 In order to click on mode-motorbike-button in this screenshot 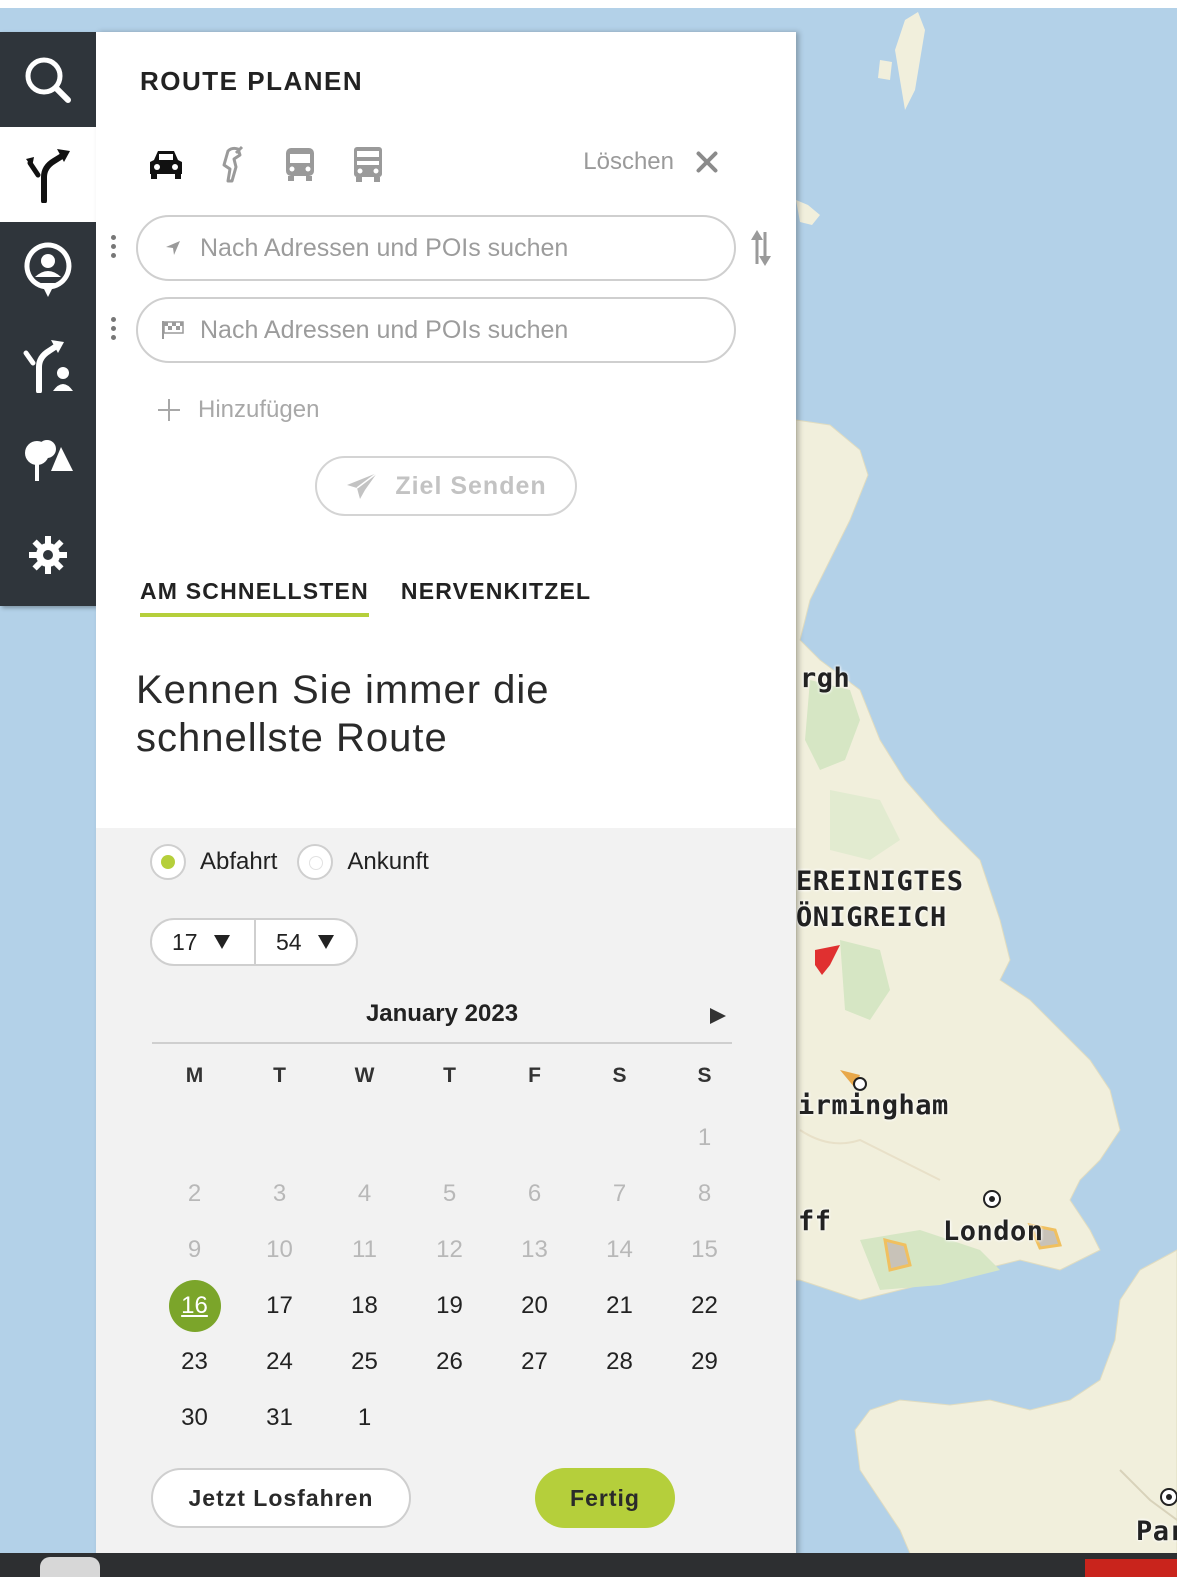, I will do `click(250, 164)`.